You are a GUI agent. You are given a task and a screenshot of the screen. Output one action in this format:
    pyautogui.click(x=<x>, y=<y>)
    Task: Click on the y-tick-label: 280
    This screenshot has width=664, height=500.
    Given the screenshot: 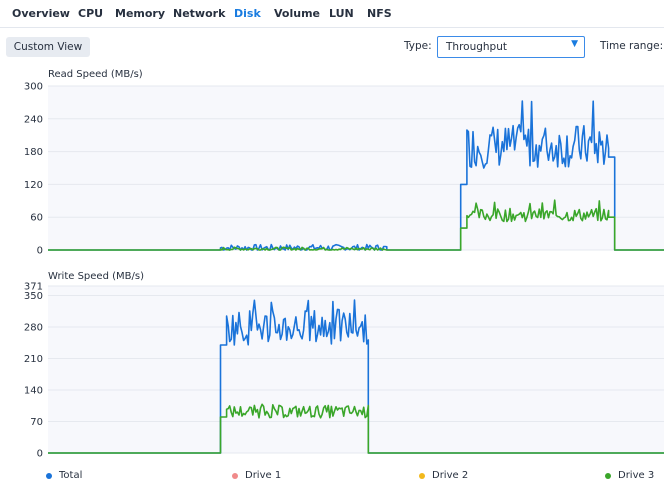 What is the action you would take?
    pyautogui.click(x=33, y=327)
    